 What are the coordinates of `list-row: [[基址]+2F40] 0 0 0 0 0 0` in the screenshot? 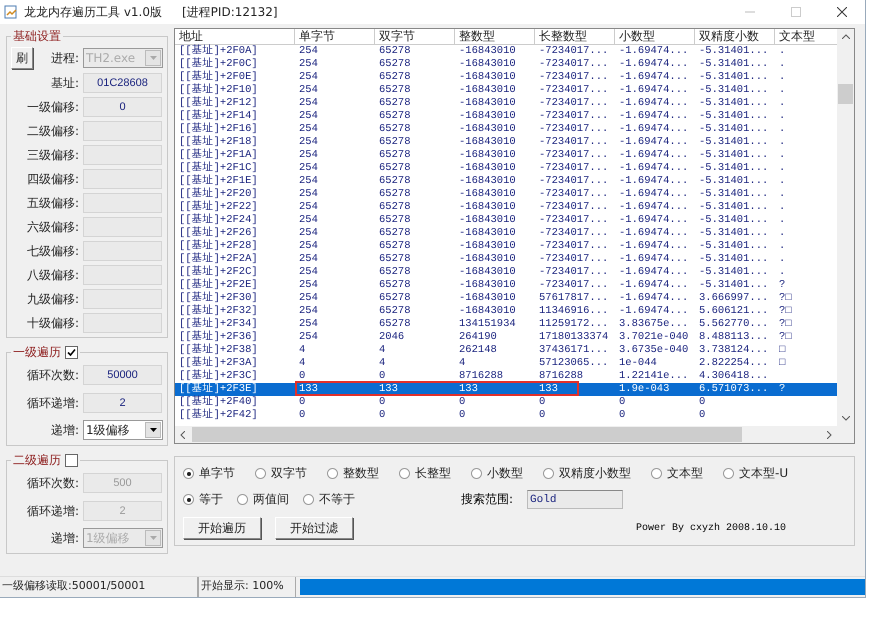 It's located at (506, 402).